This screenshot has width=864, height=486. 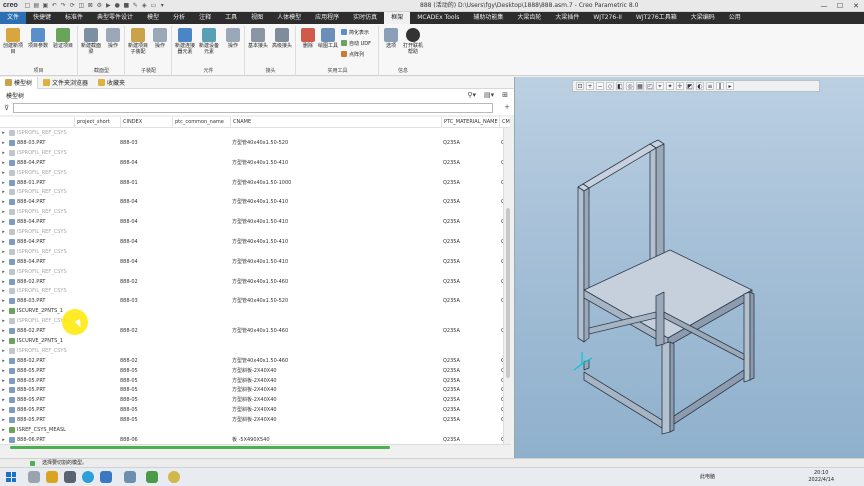 What do you see at coordinates (13, 18) in the screenshot?
I see `menu-file: 文件` at bounding box center [13, 18].